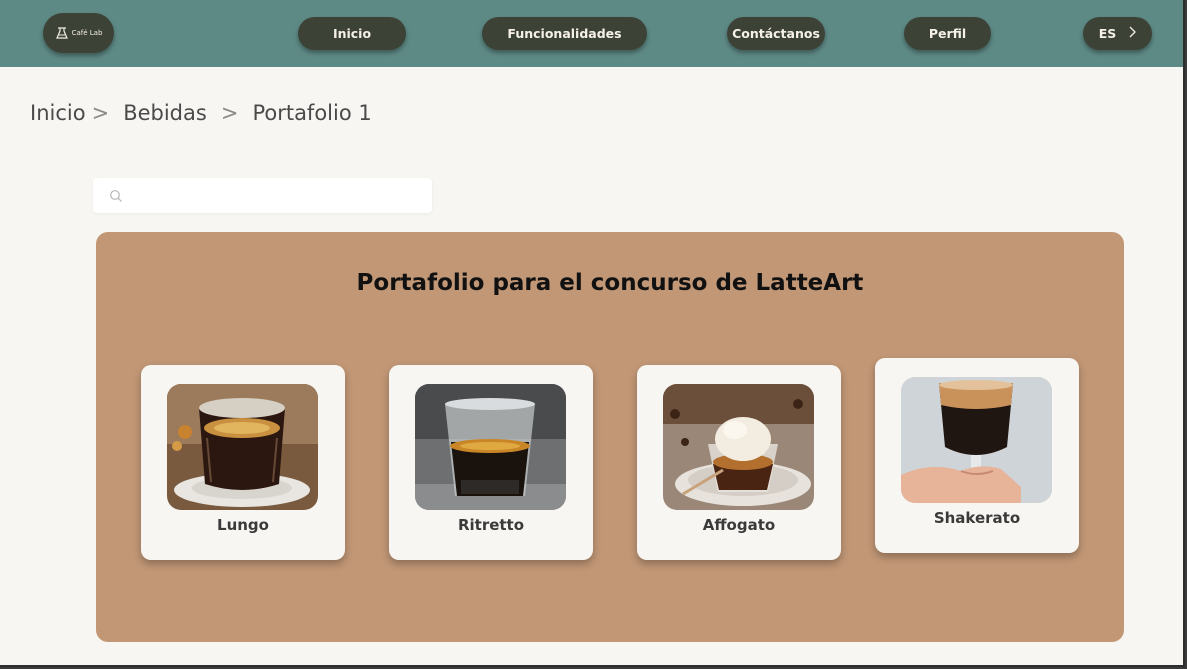 The image size is (1187, 669). I want to click on drink-card-ritretto: Ritretto, so click(491, 462).